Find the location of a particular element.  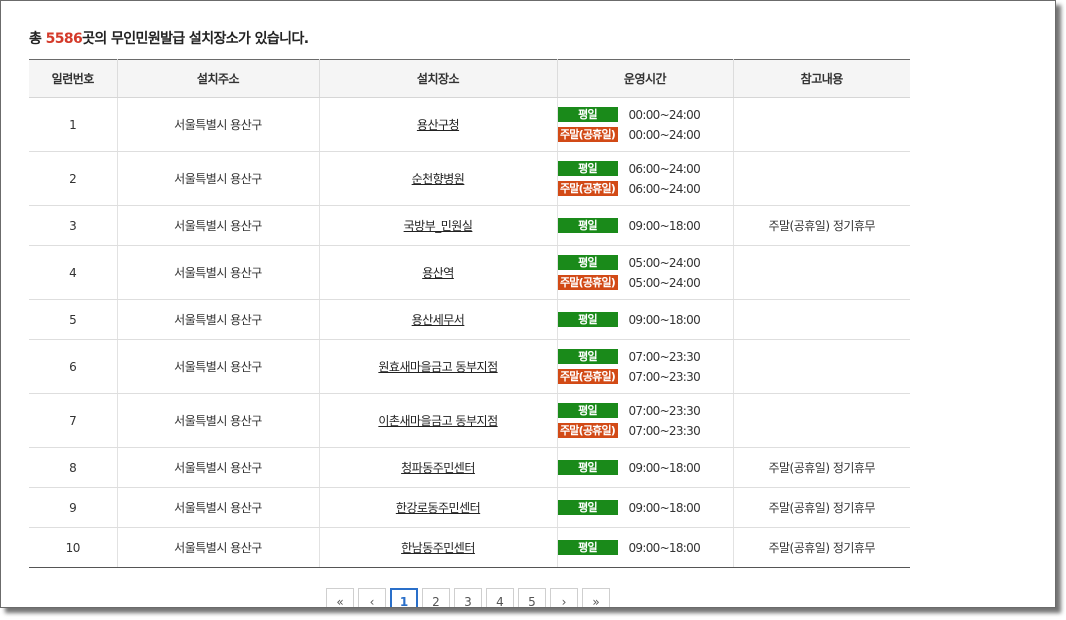

place-link: 순천향병원 is located at coordinates (438, 179).